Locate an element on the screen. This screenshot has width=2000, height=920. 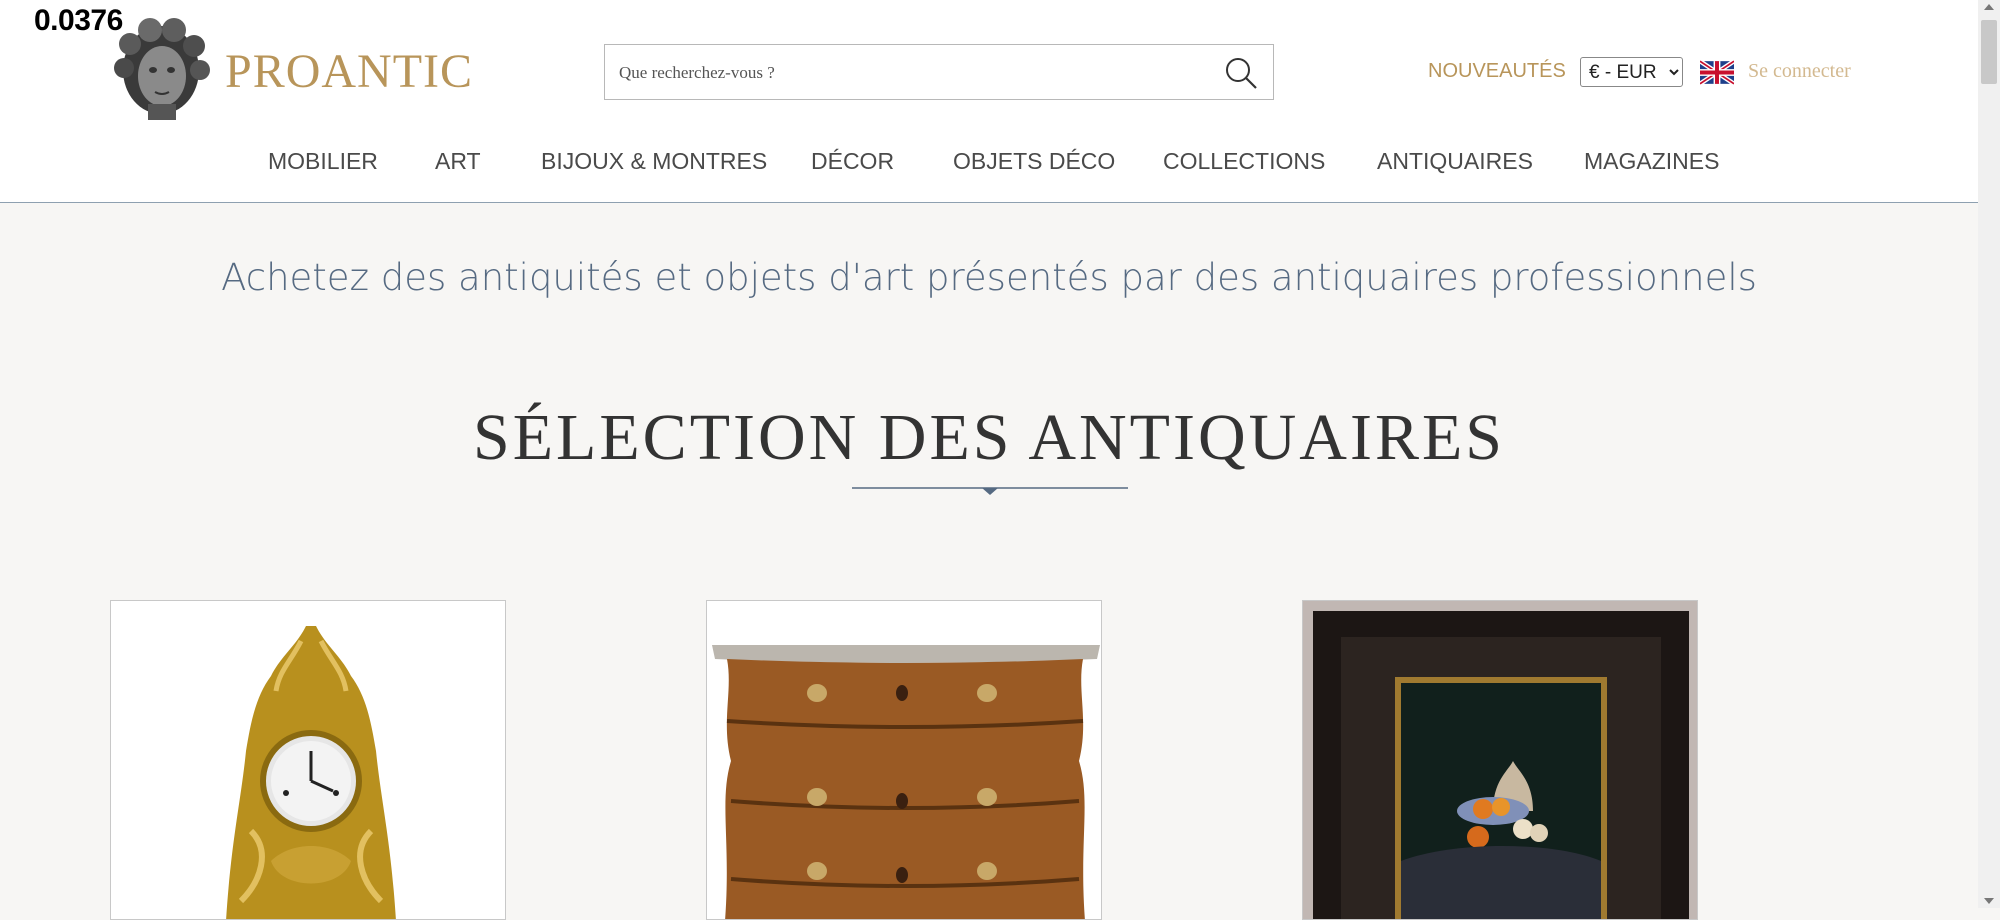
clock-image is located at coordinates (308, 760).